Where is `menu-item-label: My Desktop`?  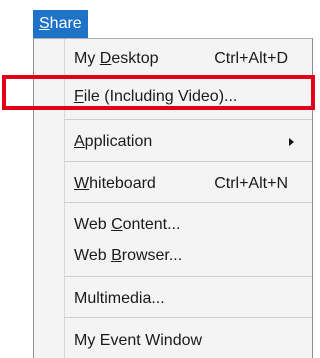 menu-item-label: My Desktop is located at coordinates (116, 58).